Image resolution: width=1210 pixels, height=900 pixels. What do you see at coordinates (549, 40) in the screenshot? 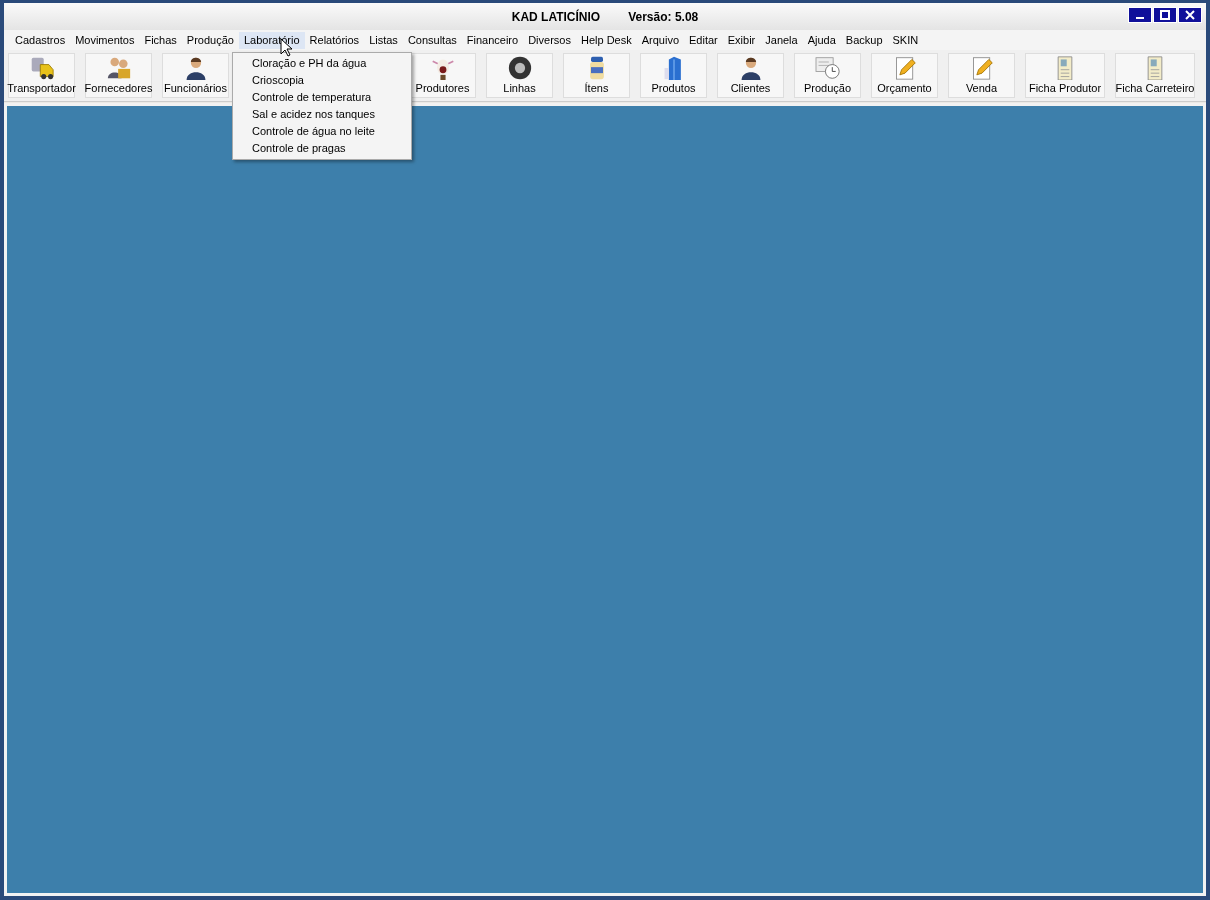
I see `menu-item: Diversos` at bounding box center [549, 40].